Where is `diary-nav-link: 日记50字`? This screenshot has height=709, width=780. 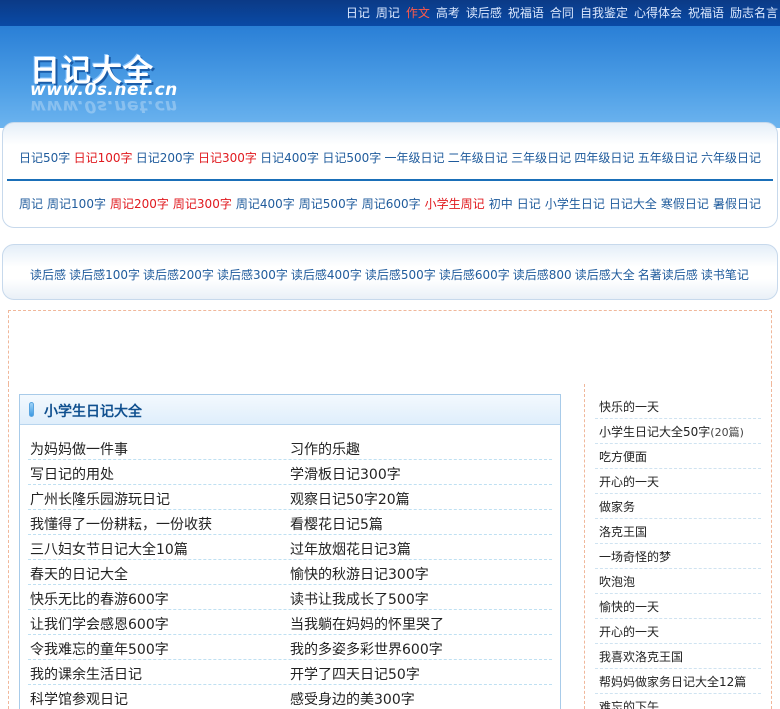 diary-nav-link: 日记50字 is located at coordinates (44, 157).